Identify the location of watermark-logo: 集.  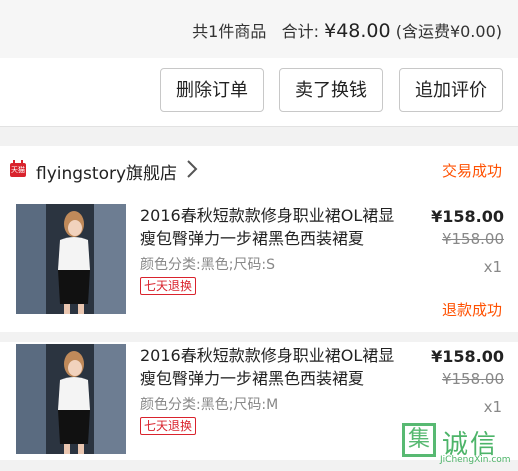
(419, 440).